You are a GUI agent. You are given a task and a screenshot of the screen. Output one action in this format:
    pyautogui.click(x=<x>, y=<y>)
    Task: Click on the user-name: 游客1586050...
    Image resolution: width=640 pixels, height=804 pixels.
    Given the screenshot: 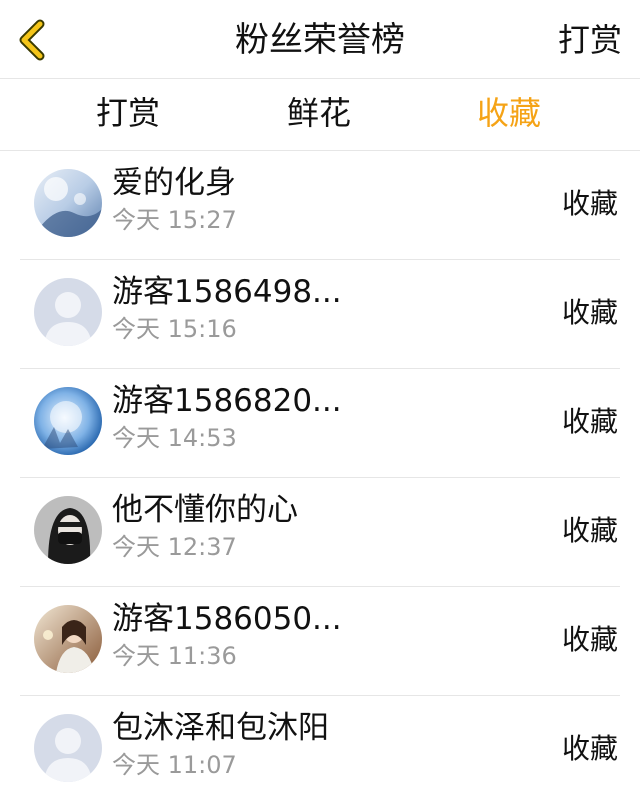 What is the action you would take?
    pyautogui.click(x=227, y=619)
    